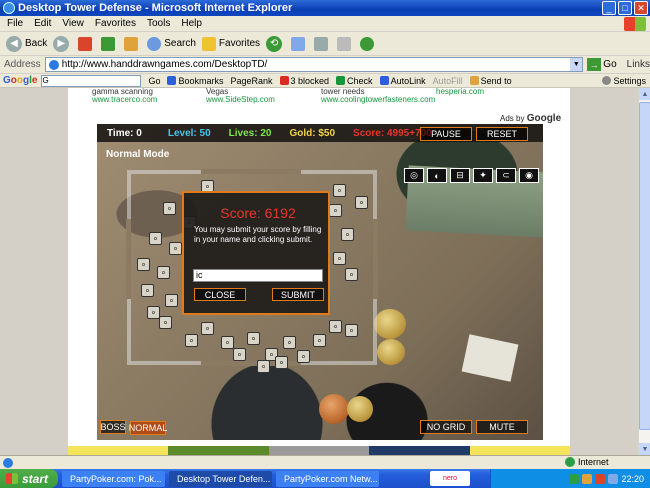  Describe the element at coordinates (345, 43) in the screenshot. I see `edit-button` at that location.